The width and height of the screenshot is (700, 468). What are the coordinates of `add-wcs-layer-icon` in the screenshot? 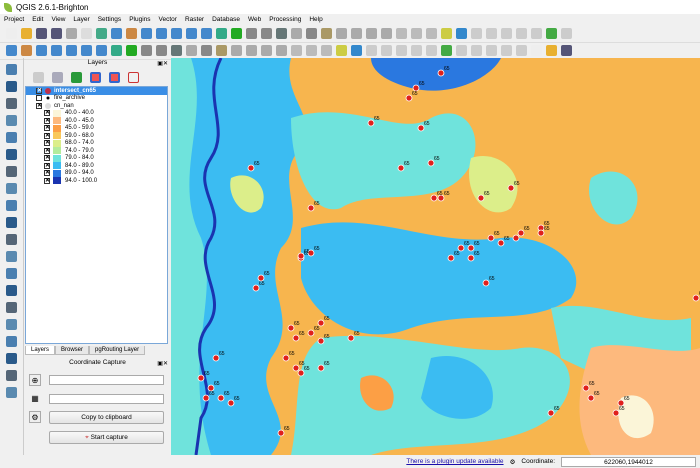 It's located at (11, 188).